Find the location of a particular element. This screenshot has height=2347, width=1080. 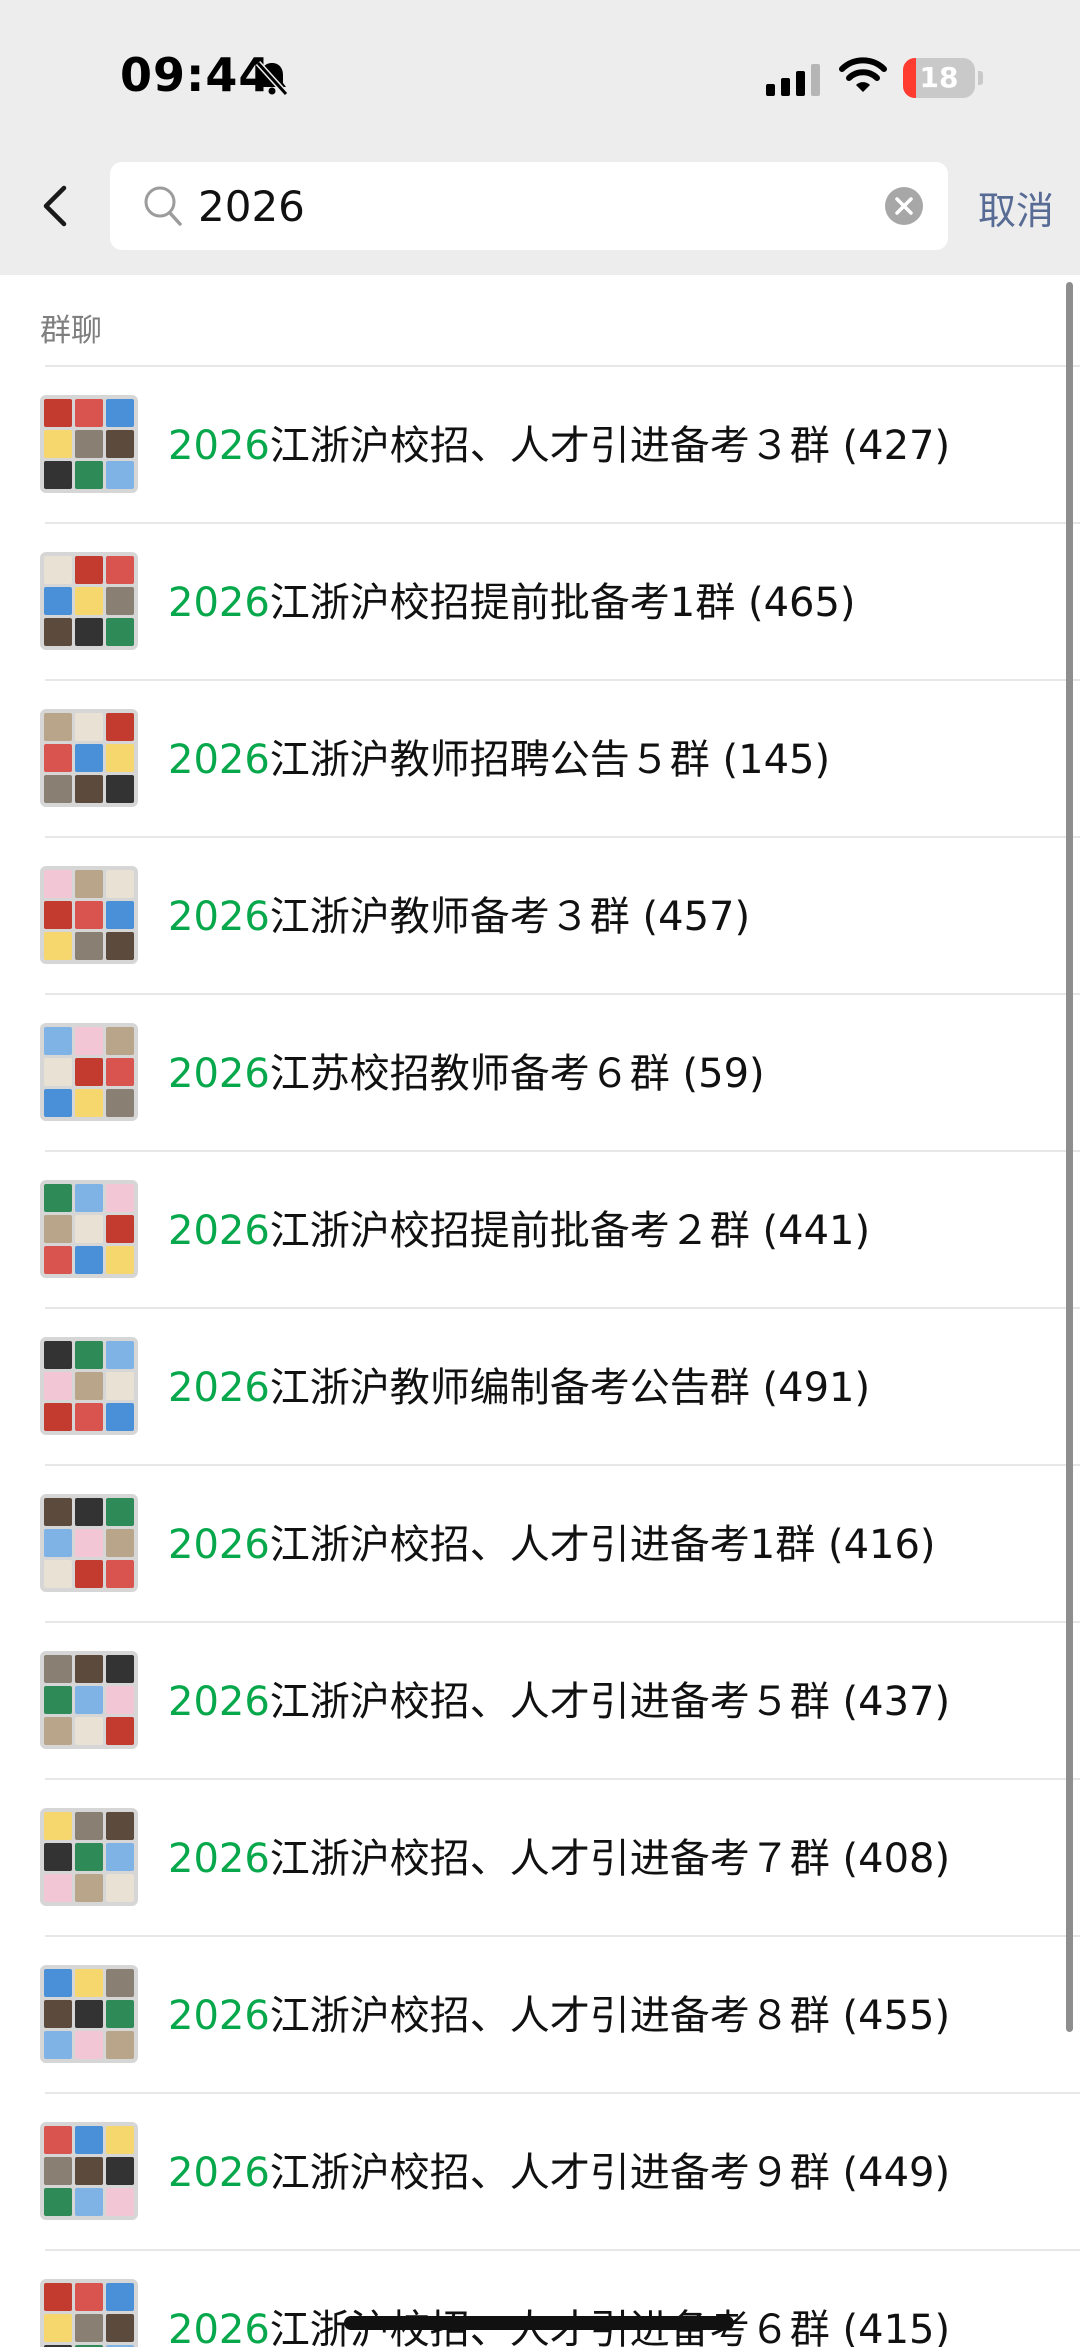

group-chat-item: 2026江浙沪校招、人才引进备考５群 (437) is located at coordinates (540, 1699).